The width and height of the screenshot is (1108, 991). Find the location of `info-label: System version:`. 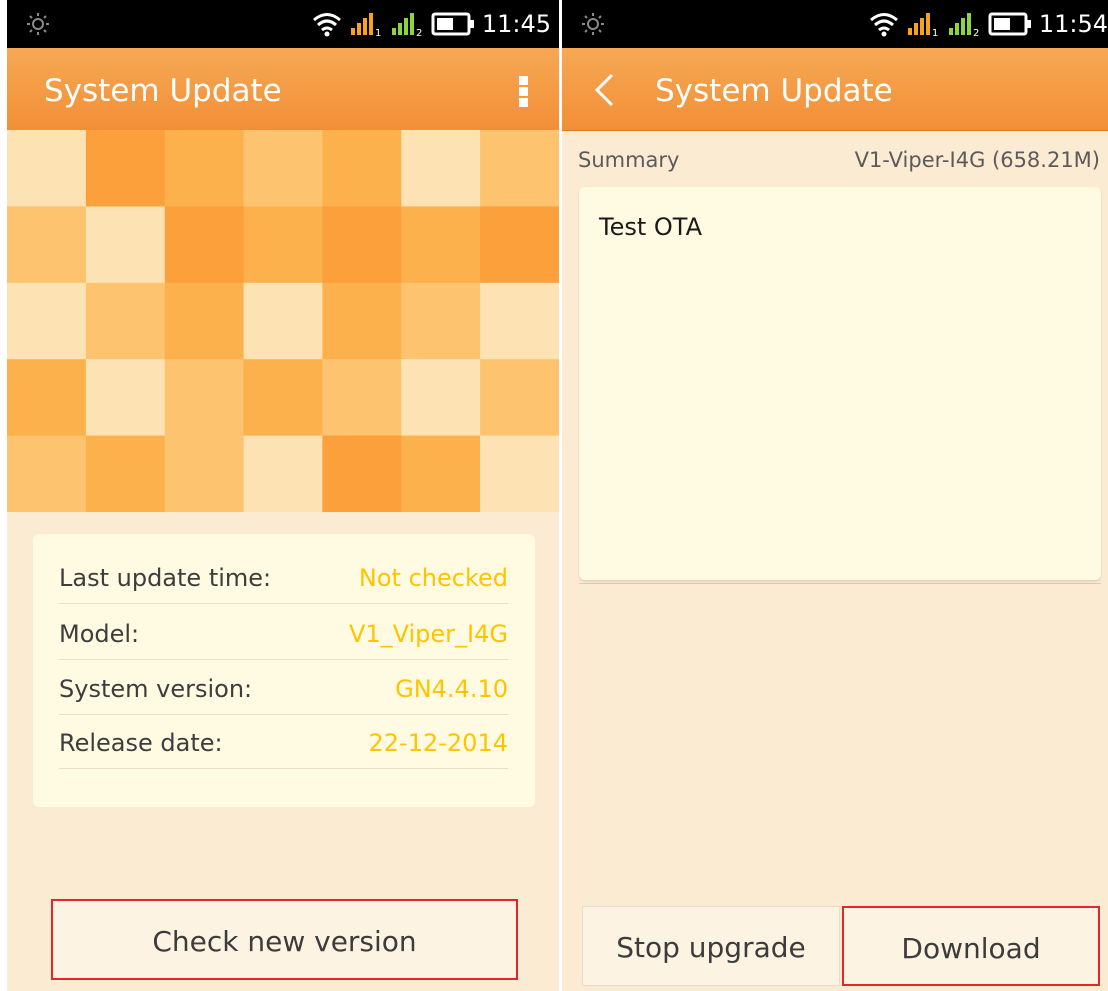

info-label: System version: is located at coordinates (156, 689).